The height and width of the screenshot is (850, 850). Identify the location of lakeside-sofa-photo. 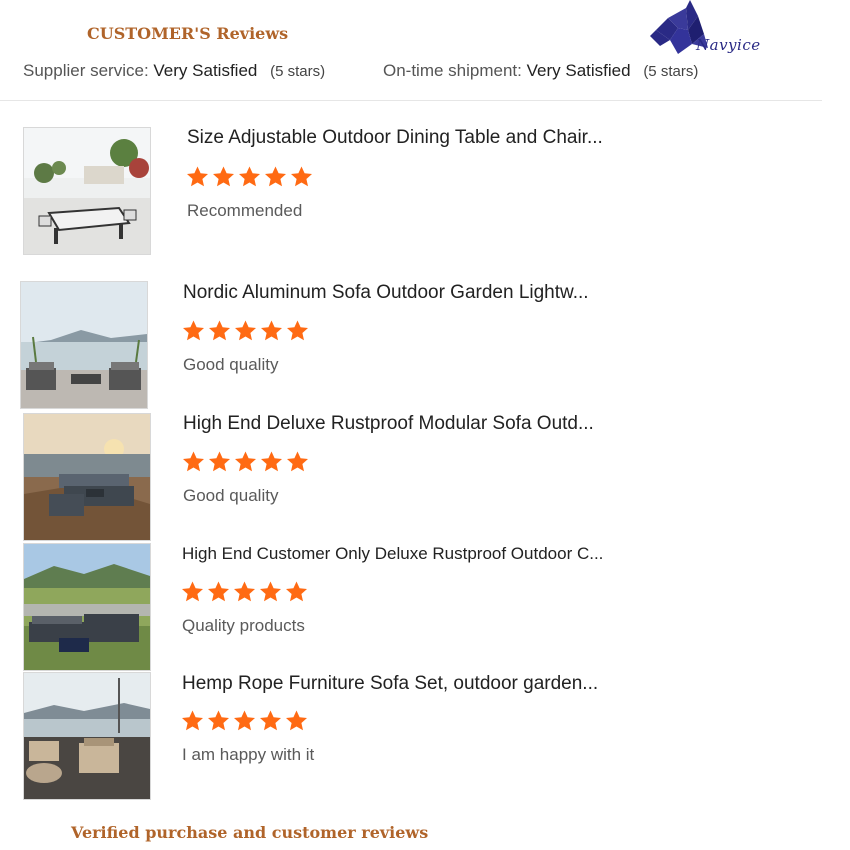
(84, 345).